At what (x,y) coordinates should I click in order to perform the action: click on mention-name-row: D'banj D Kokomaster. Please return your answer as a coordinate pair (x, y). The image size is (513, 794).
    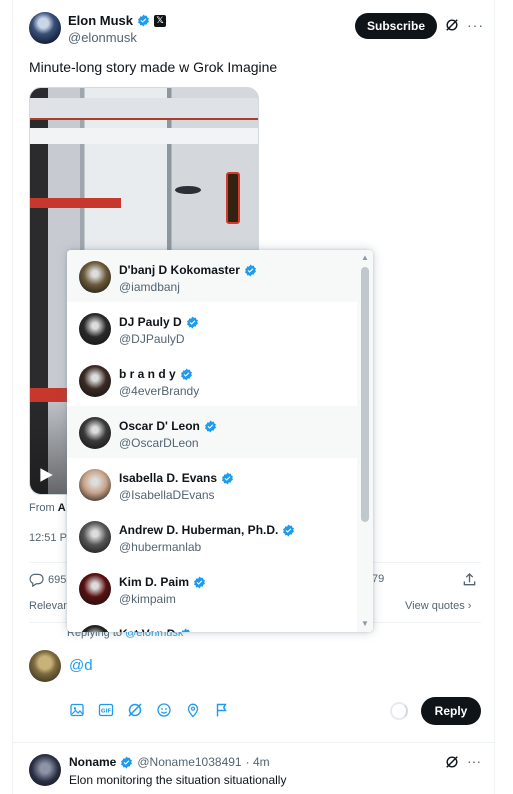
    Looking at the image, I should click on (188, 270).